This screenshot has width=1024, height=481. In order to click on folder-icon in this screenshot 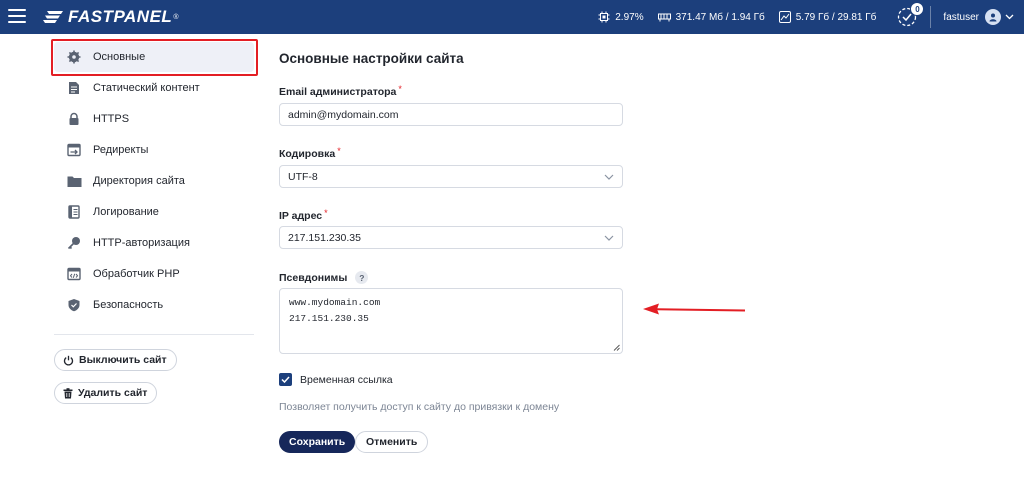, I will do `click(74, 181)`.